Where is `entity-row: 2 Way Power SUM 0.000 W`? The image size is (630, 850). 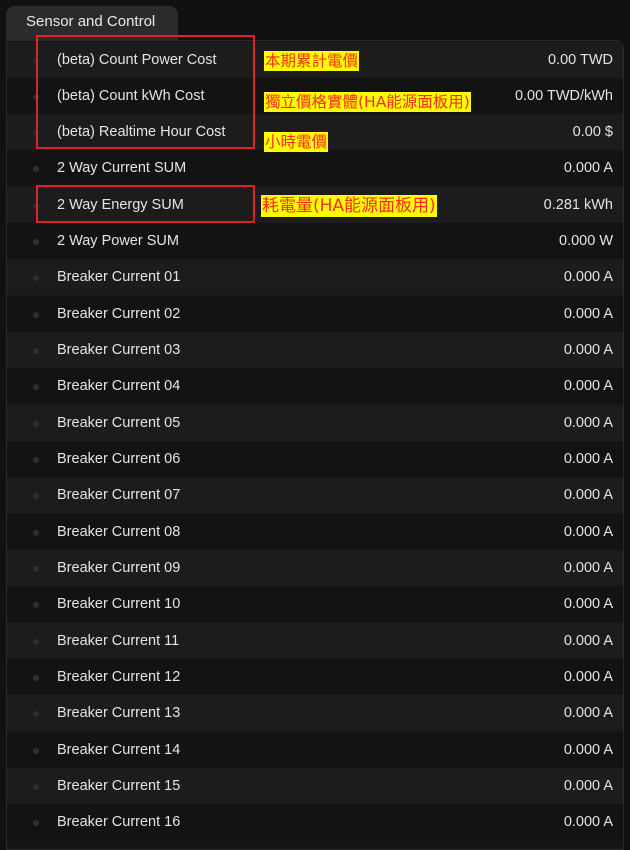
entity-row: 2 Way Power SUM 0.000 W is located at coordinates (315, 241).